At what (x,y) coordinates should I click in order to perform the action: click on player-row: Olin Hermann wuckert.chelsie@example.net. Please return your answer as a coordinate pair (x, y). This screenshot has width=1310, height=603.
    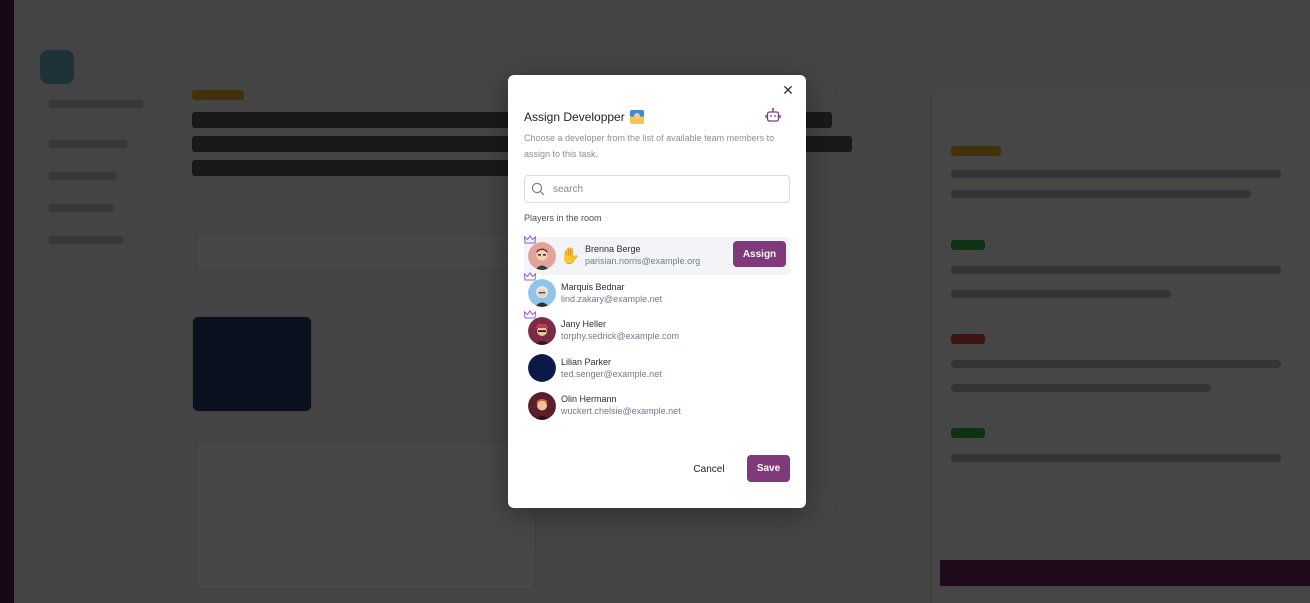
    Looking at the image, I should click on (657, 406).